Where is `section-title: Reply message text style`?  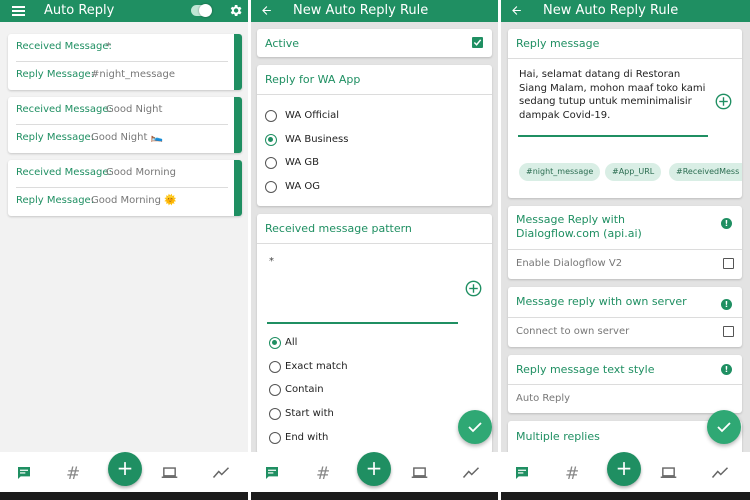
section-title: Reply message text style is located at coordinates (585, 369).